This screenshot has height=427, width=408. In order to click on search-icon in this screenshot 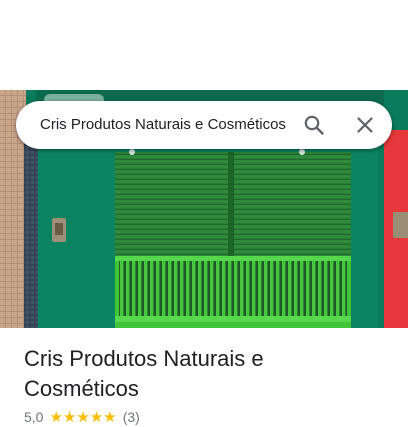, I will do `click(314, 125)`.